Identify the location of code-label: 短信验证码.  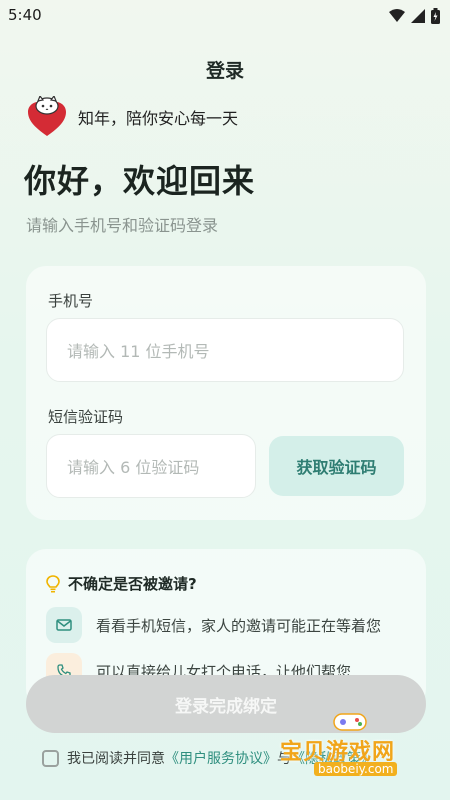
(86, 417).